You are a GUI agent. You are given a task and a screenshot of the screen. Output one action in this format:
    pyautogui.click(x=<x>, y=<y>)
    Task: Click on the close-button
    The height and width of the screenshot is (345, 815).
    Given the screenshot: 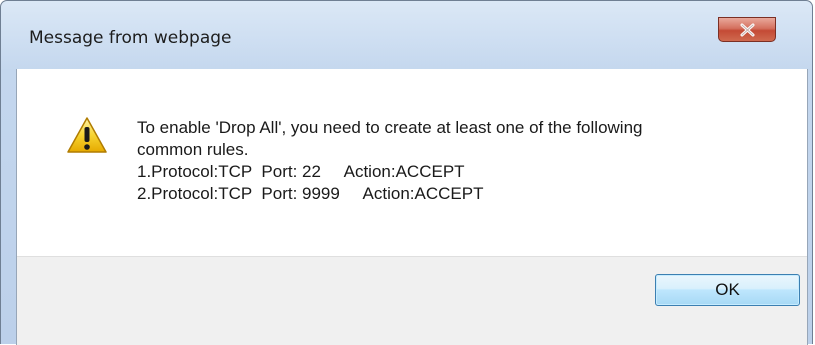 What is the action you would take?
    pyautogui.click(x=747, y=29)
    